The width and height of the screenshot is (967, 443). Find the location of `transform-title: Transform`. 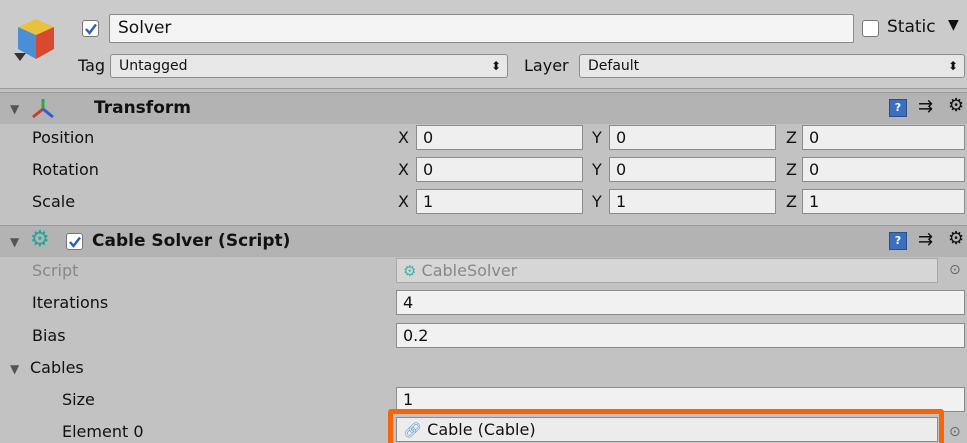

transform-title: Transform is located at coordinates (142, 108).